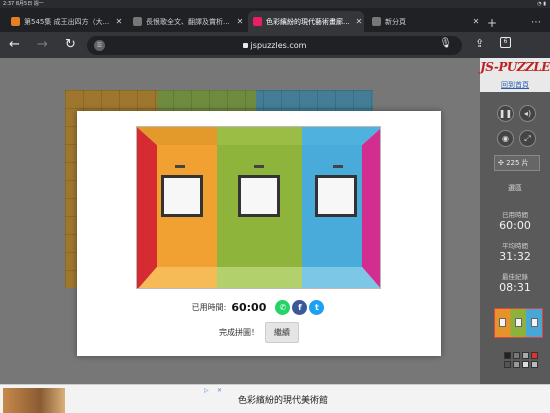 The width and height of the screenshot is (550, 413). I want to click on address-bar: ☰ jspuzzles.com 🎙, so click(274, 45).